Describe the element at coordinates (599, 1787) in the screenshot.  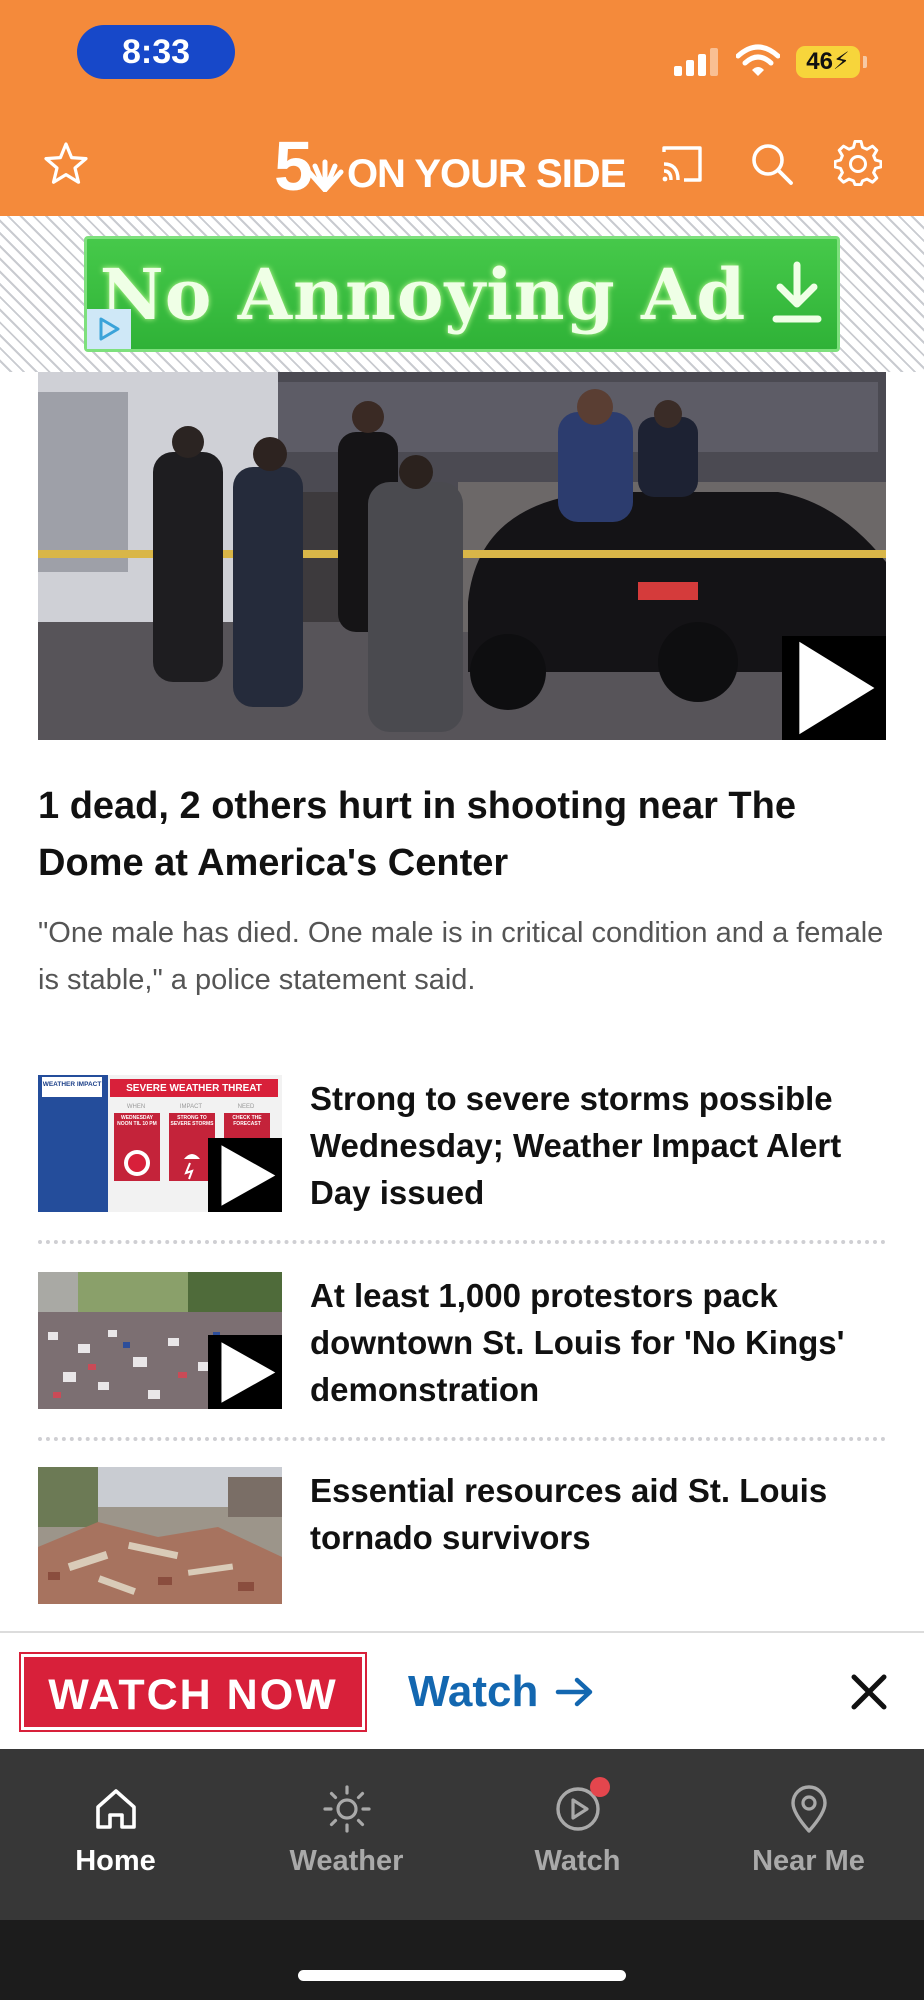
I see `notification-dot` at that location.